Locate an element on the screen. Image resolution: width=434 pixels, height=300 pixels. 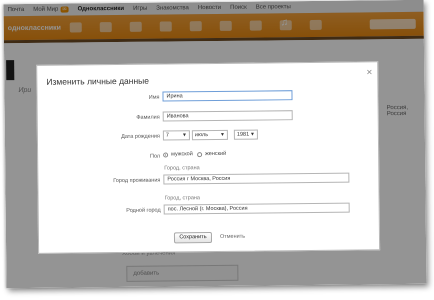
cancel-link: Отменить is located at coordinates (232, 237).